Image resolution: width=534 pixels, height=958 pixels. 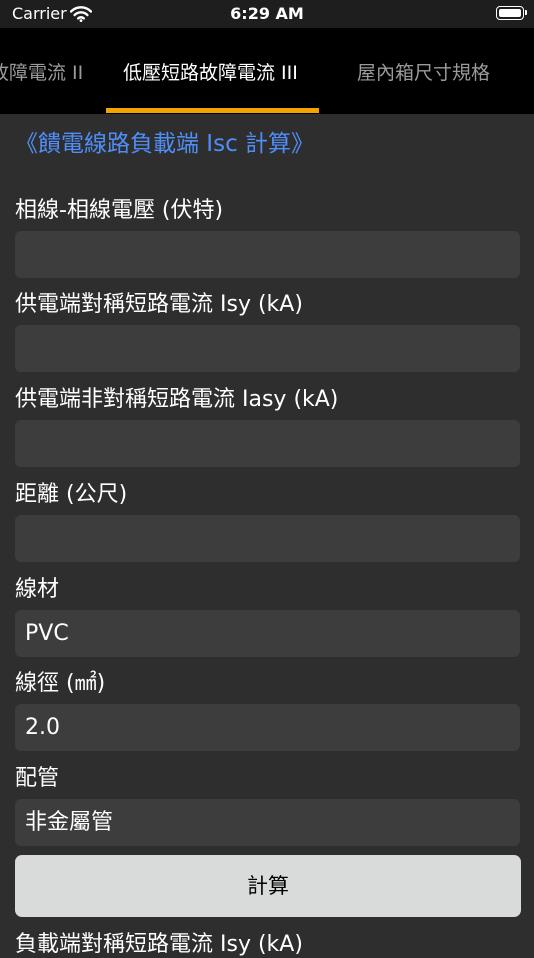 What do you see at coordinates (37, 589) in the screenshot?
I see `conductor-material-label: 線材` at bounding box center [37, 589].